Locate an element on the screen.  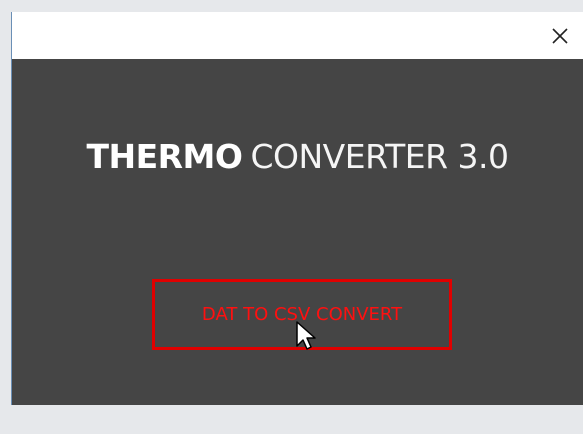
close-button is located at coordinates (560, 35).